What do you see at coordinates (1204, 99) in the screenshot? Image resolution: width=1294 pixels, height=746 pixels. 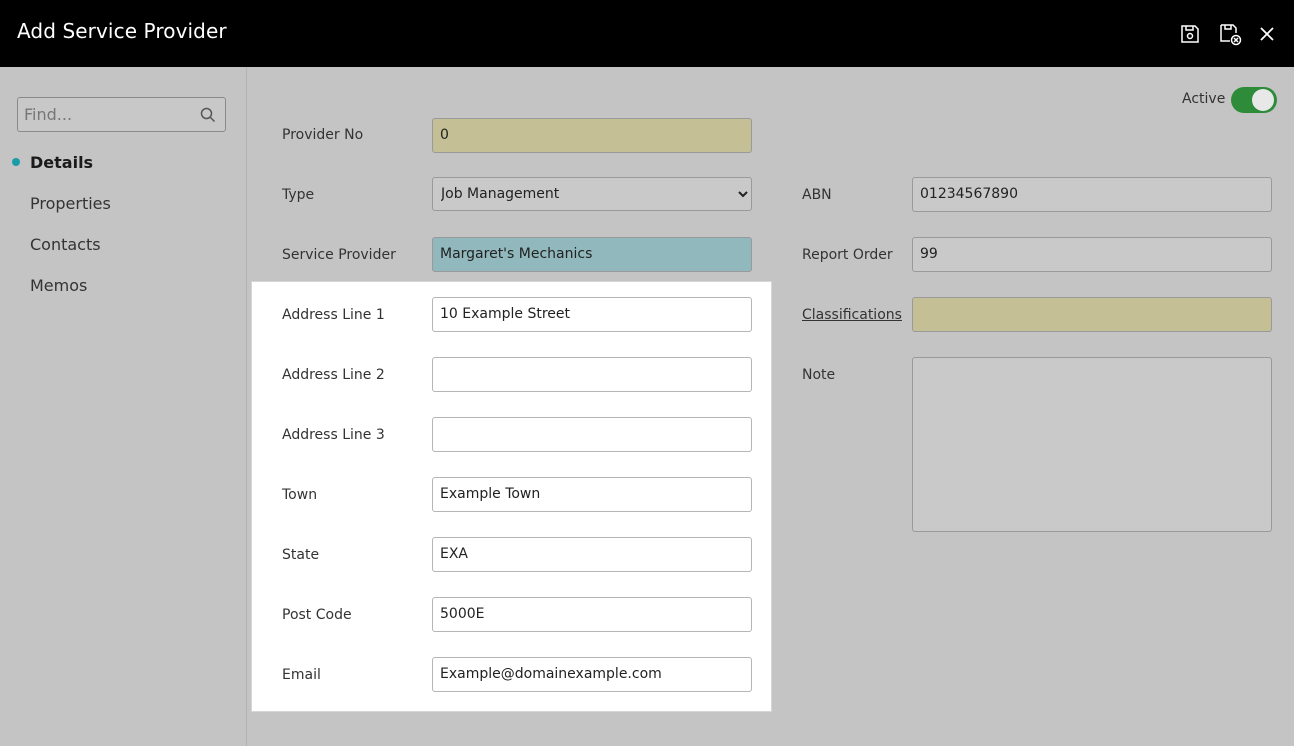 I see `active-label: Active` at bounding box center [1204, 99].